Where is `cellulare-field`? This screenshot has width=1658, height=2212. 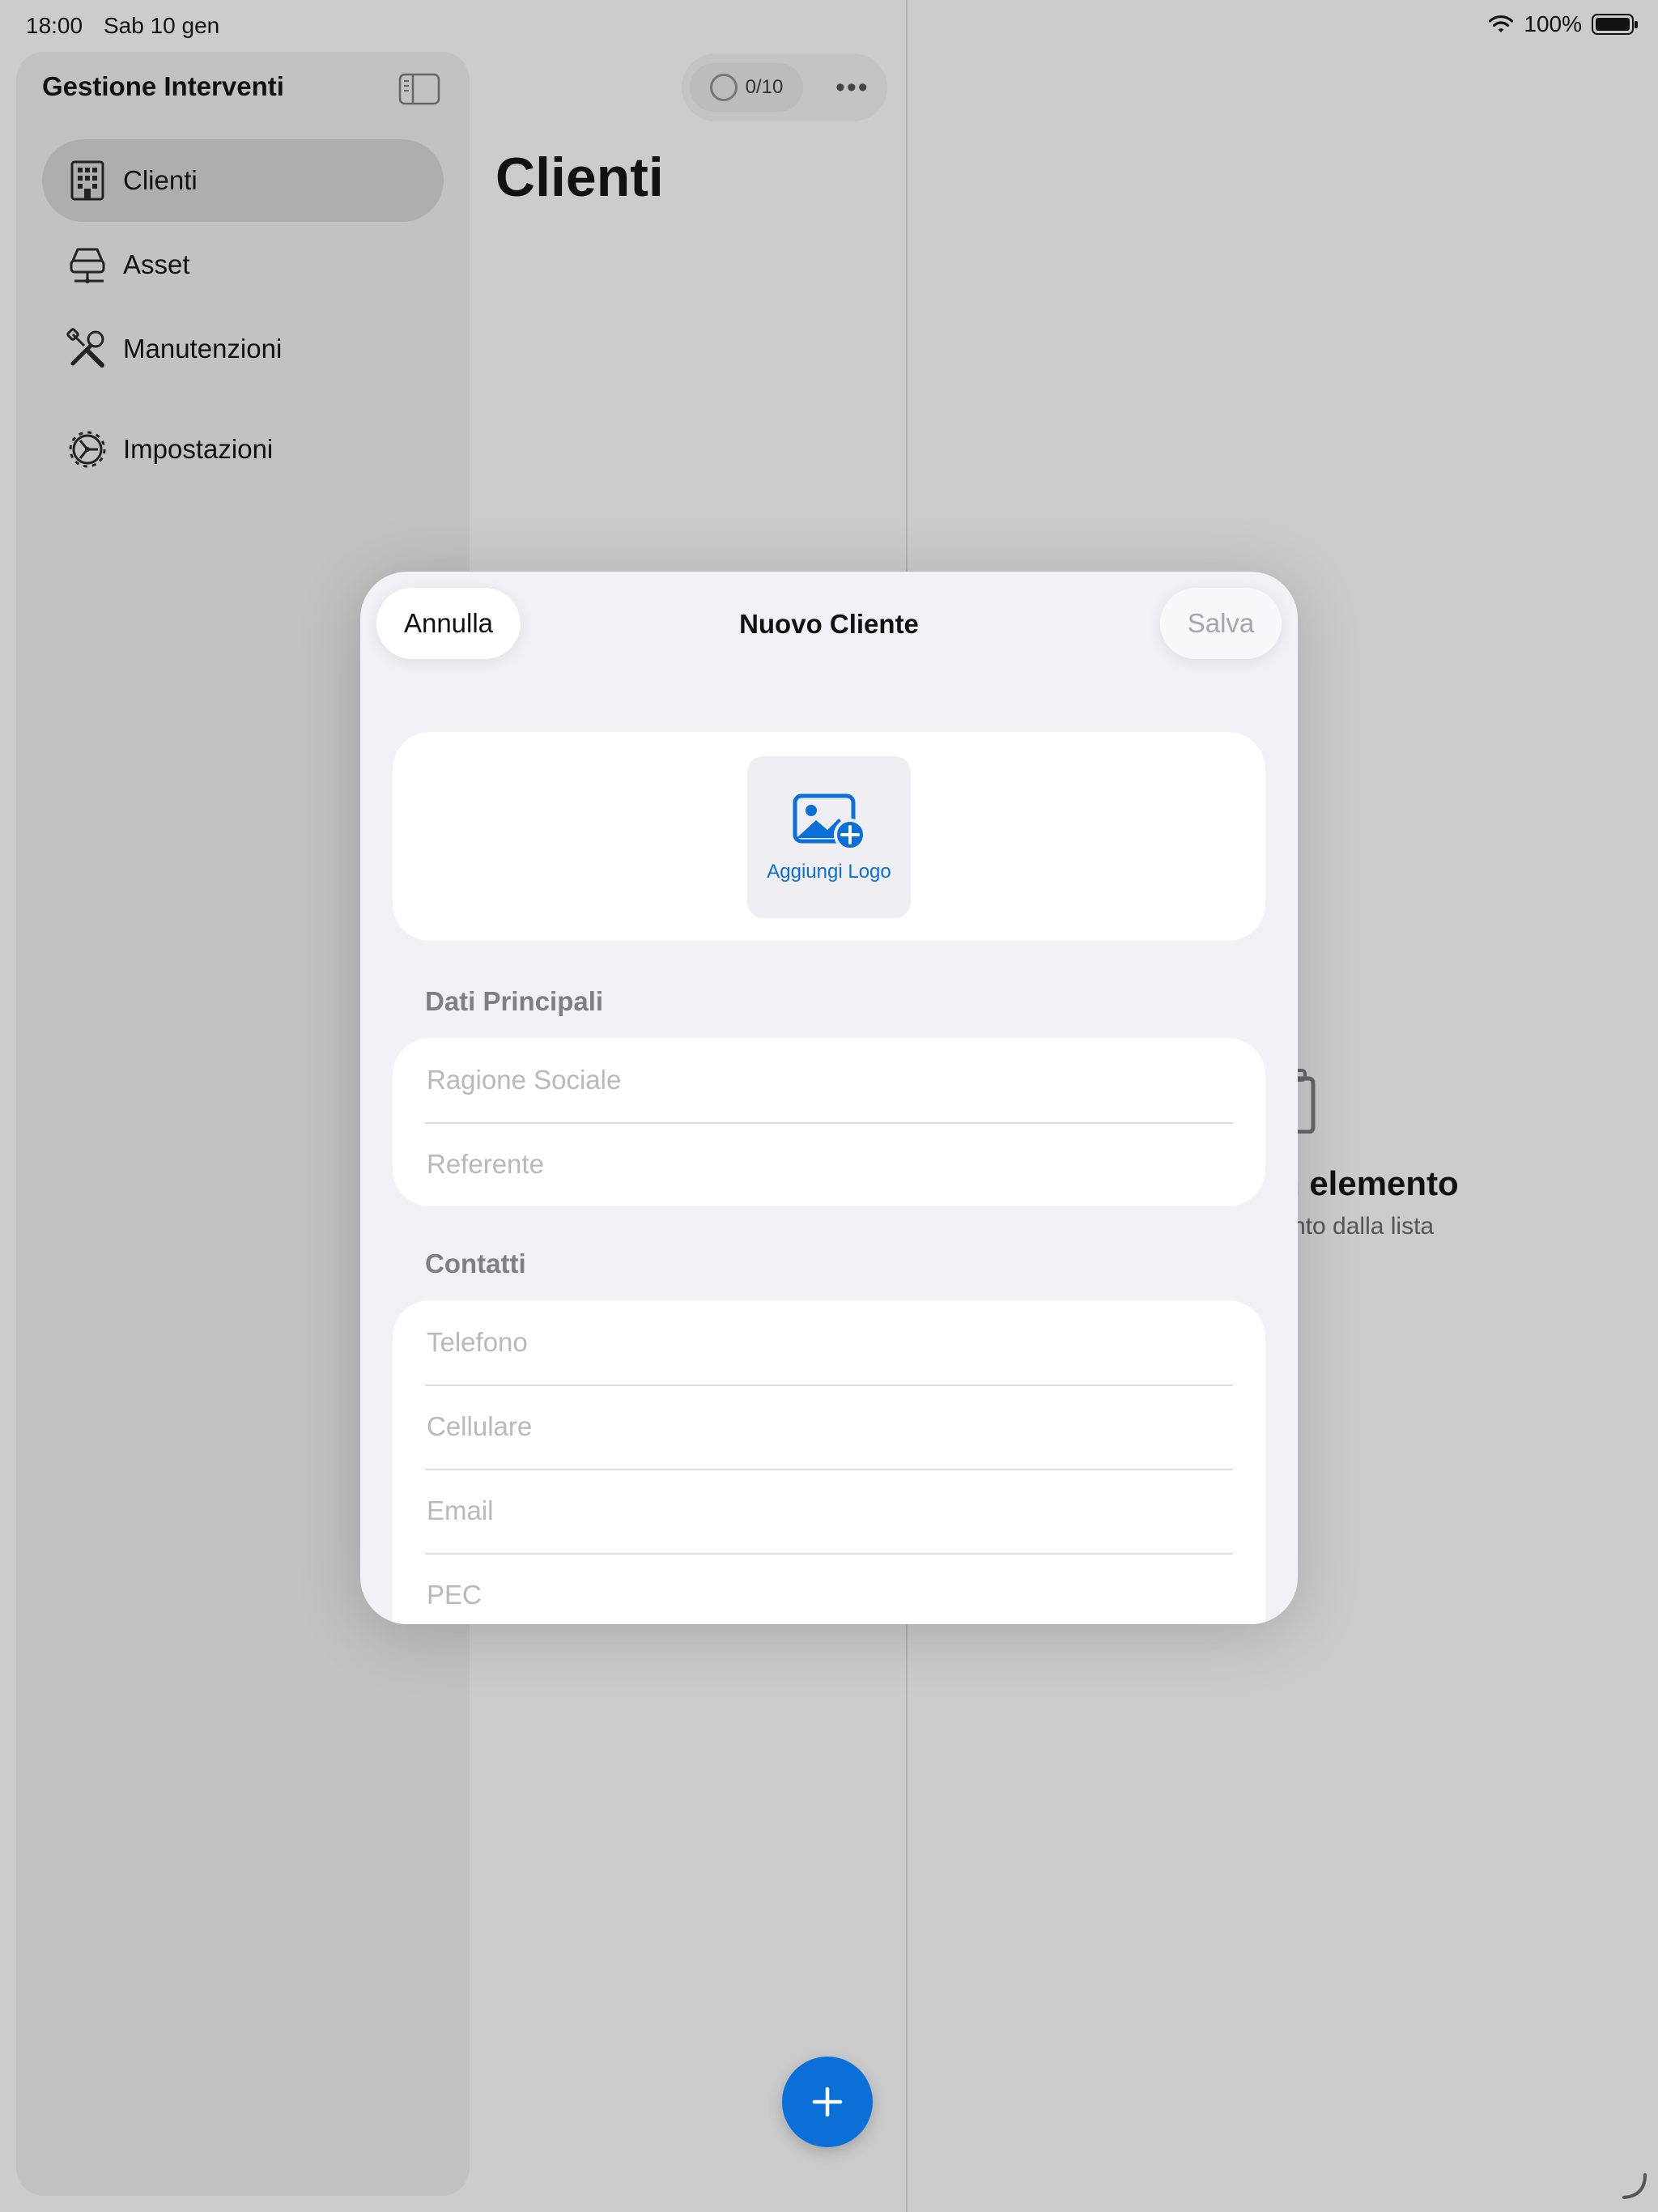 cellulare-field is located at coordinates (821, 1427).